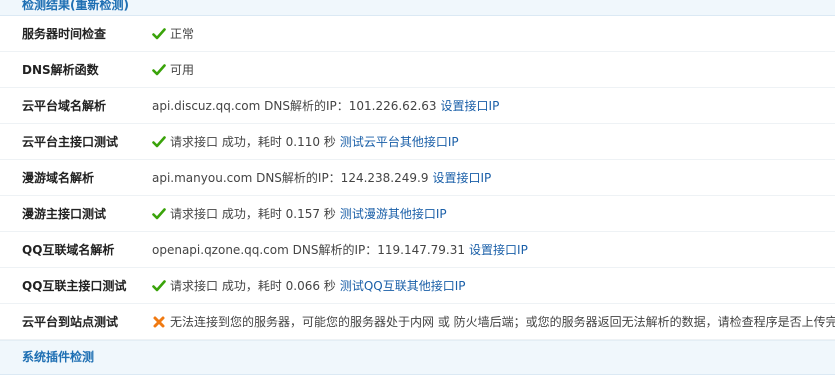 Image resolution: width=835 pixels, height=382 pixels. What do you see at coordinates (75, 6) in the screenshot?
I see `results-header-title: 检测结果(重新检测)` at bounding box center [75, 6].